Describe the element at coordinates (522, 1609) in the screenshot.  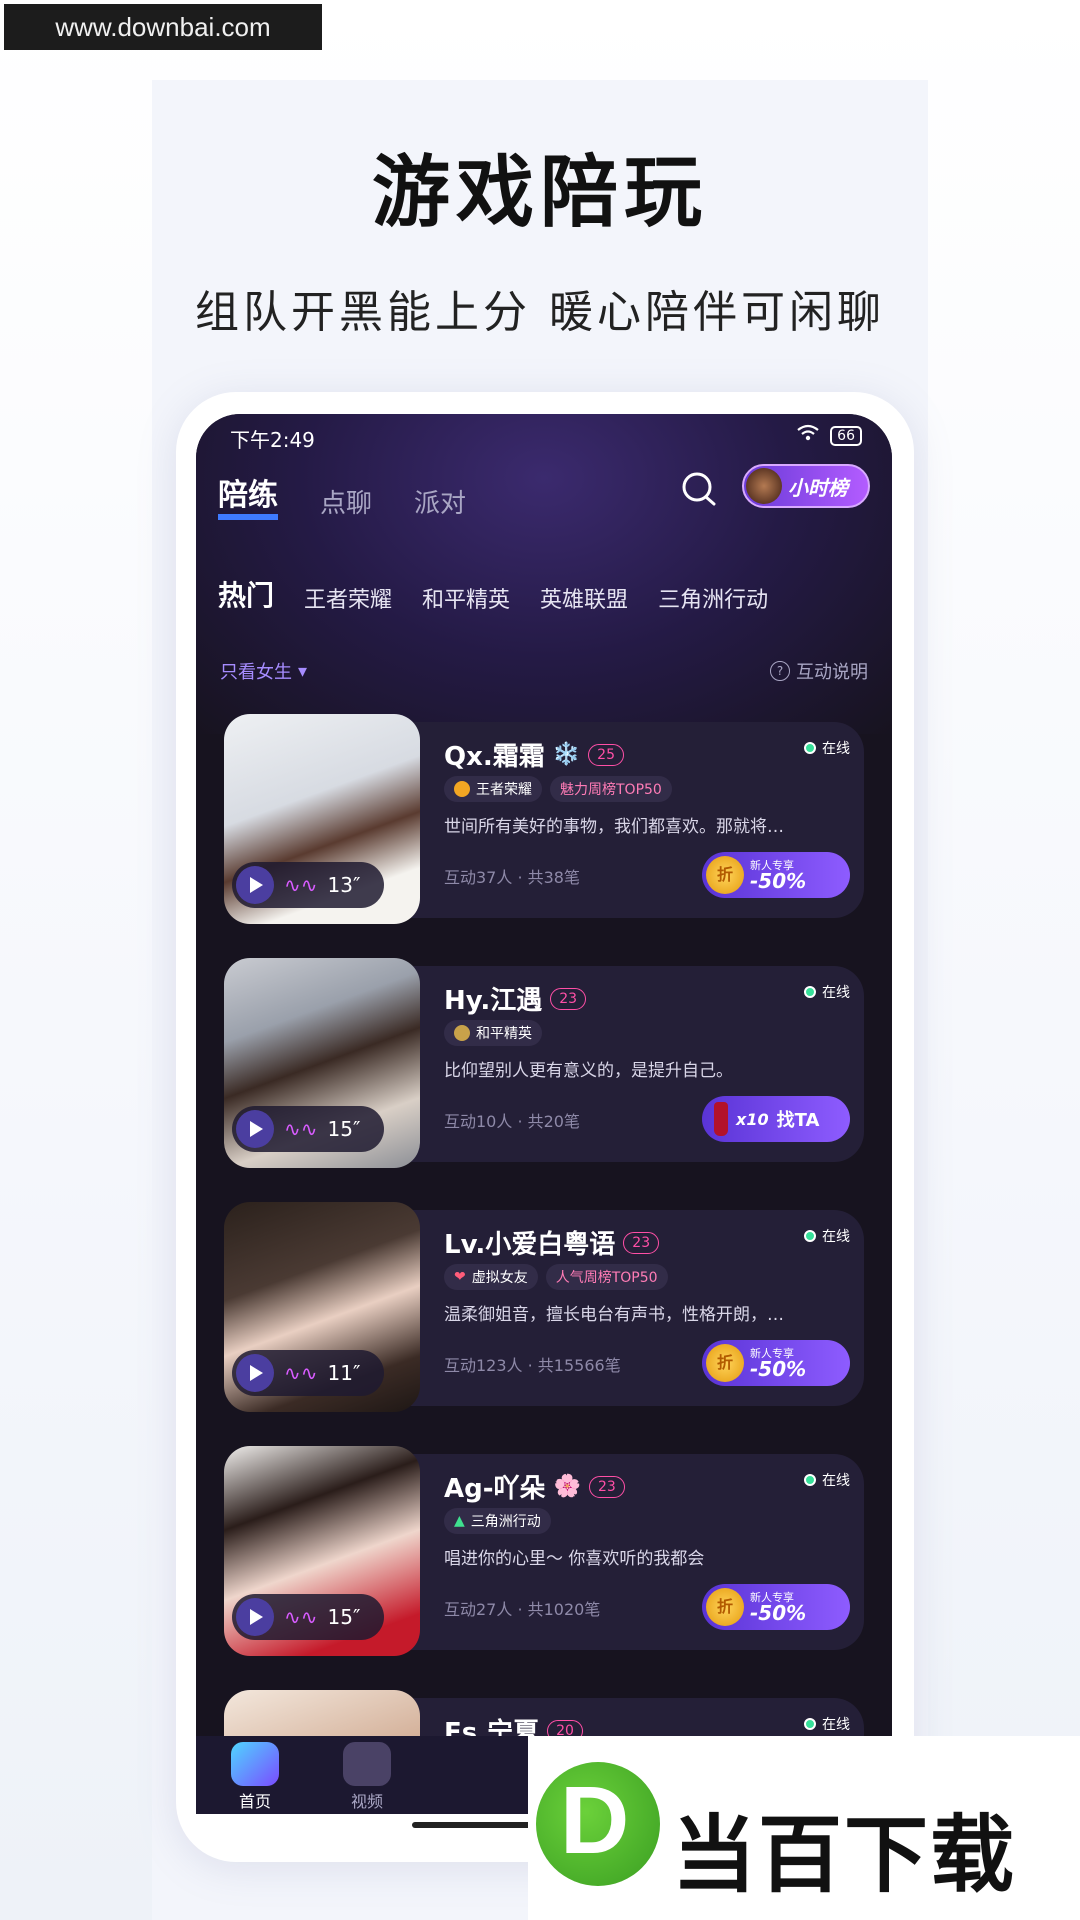
I see `companion-stats: 互动27人 · 共1020笔` at that location.